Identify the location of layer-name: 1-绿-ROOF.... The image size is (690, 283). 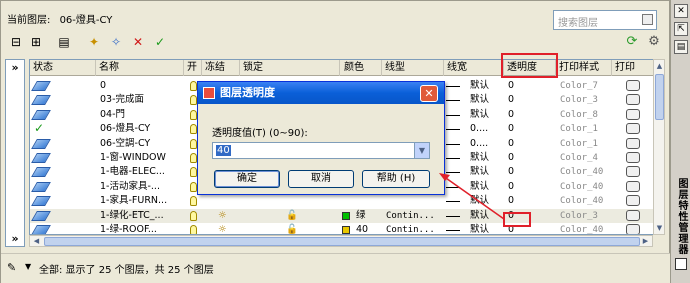
(141, 228).